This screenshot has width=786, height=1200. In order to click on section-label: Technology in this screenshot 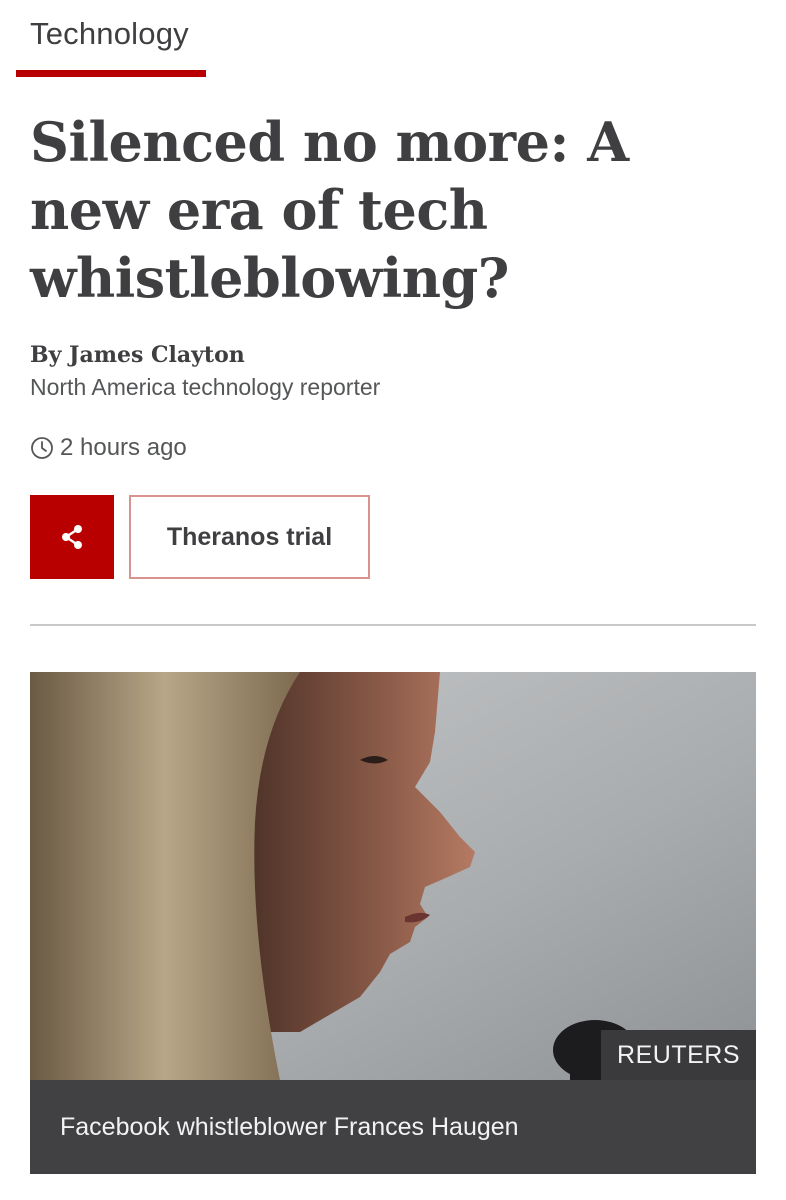, I will do `click(109, 34)`.